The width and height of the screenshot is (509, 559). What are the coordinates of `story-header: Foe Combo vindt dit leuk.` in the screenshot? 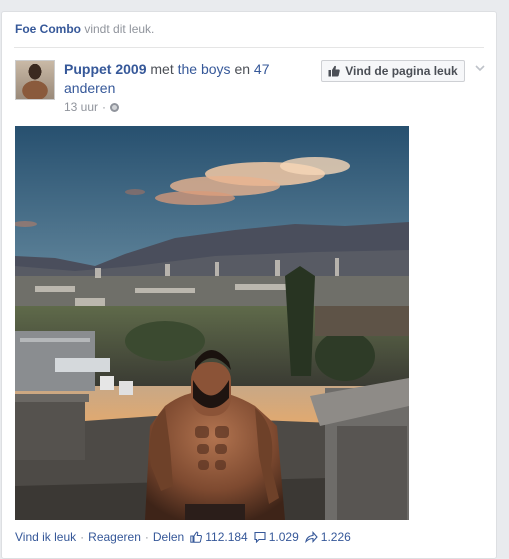 It's located at (84, 29).